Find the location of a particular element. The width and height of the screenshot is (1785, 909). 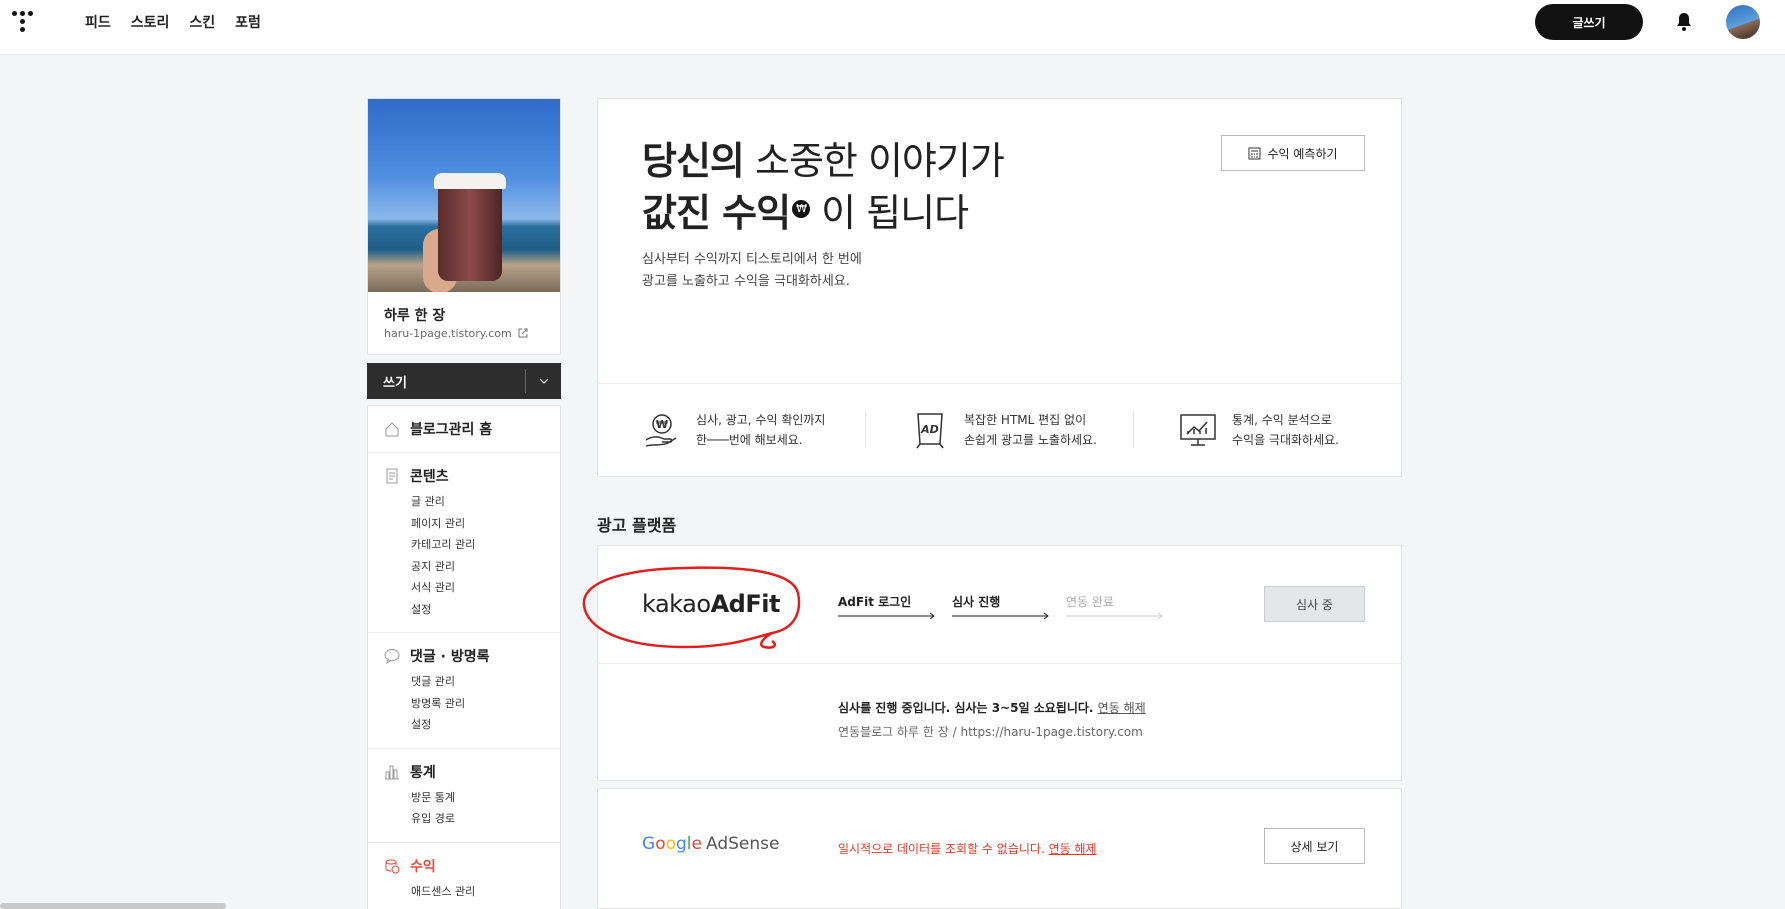

nav-forum: 포럼 is located at coordinates (248, 22).